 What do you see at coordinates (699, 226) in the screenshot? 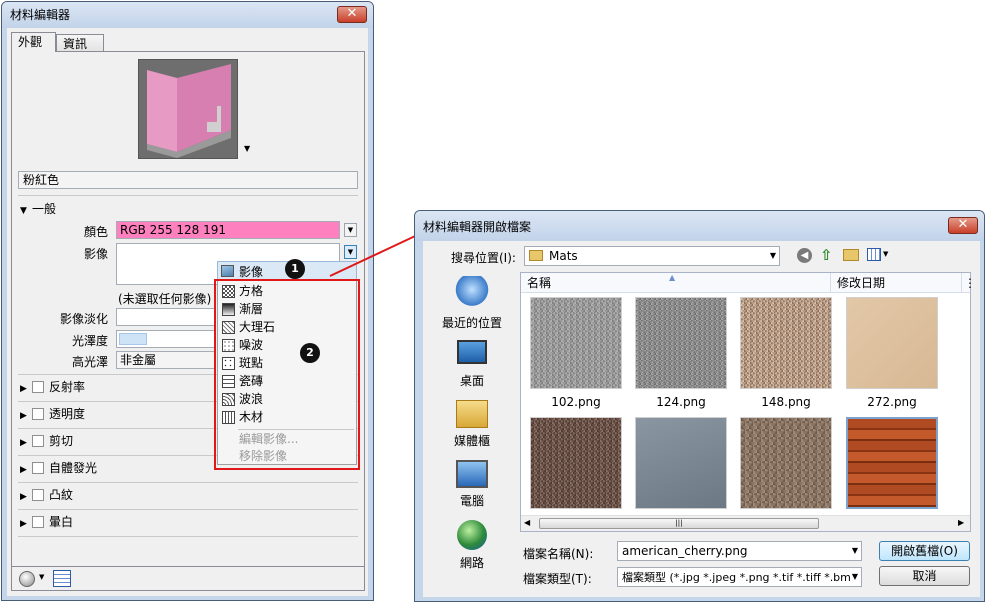
I see `open-dialog-titlebar: 材料編輯器開啟檔案 ✕` at bounding box center [699, 226].